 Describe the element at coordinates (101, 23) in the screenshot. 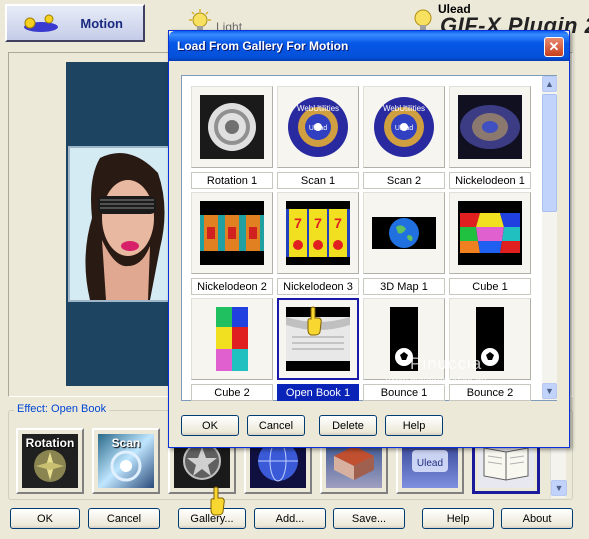

I see `tab-motion-label: Motion` at that location.